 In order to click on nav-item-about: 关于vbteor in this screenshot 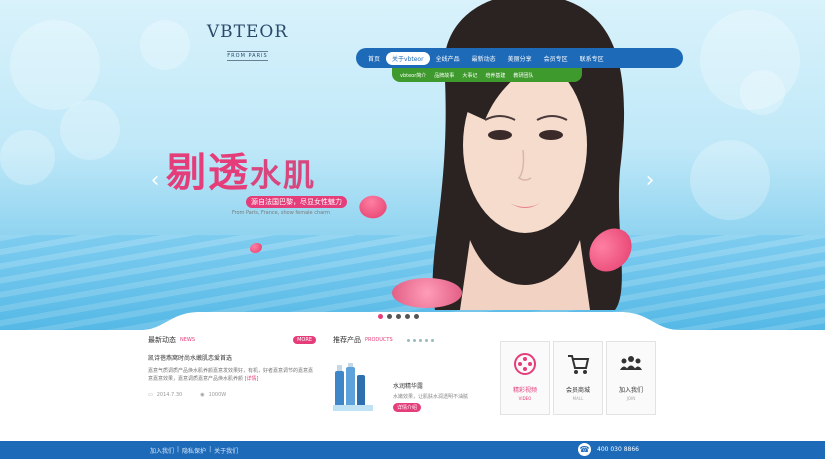, I will do `click(408, 58)`.